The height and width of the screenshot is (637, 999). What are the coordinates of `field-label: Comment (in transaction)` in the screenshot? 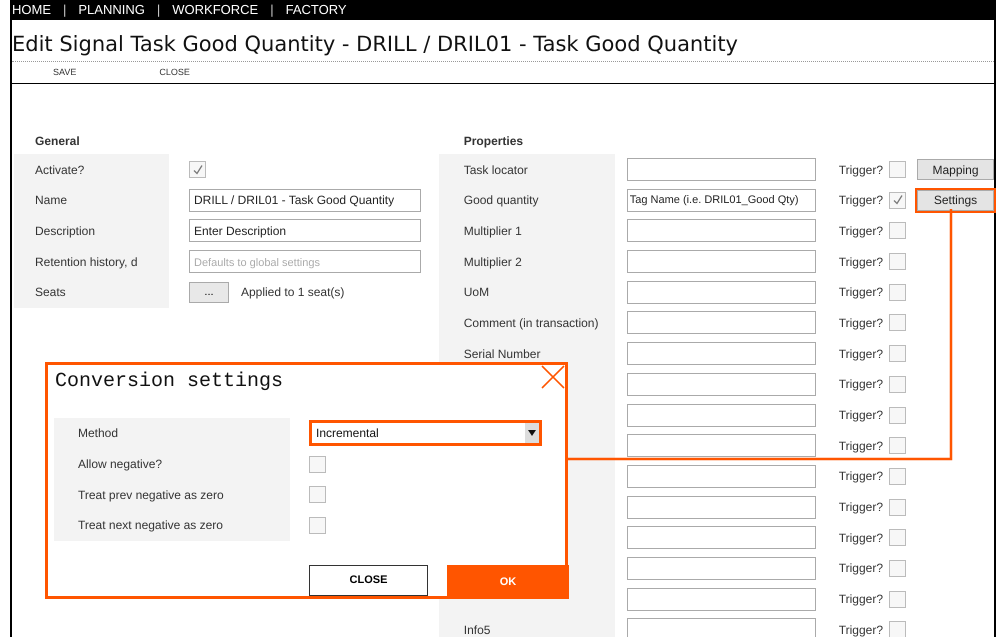 It's located at (526, 323).